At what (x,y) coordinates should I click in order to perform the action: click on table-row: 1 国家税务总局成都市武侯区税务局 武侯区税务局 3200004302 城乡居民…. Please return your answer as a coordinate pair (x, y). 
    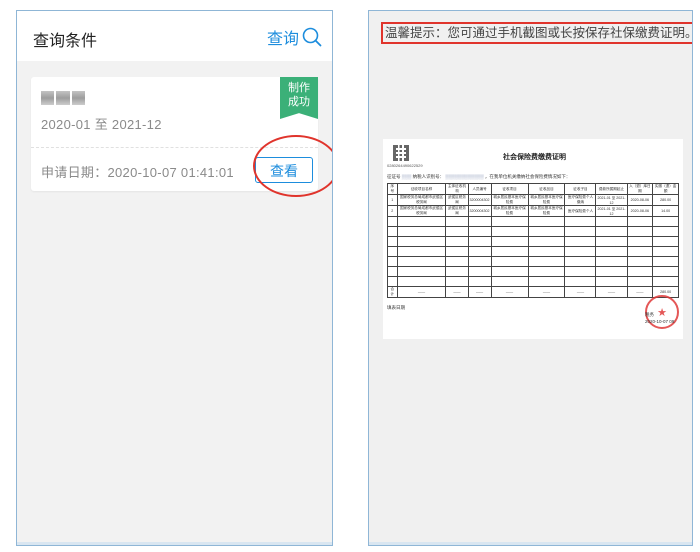
    Looking at the image, I should click on (533, 200).